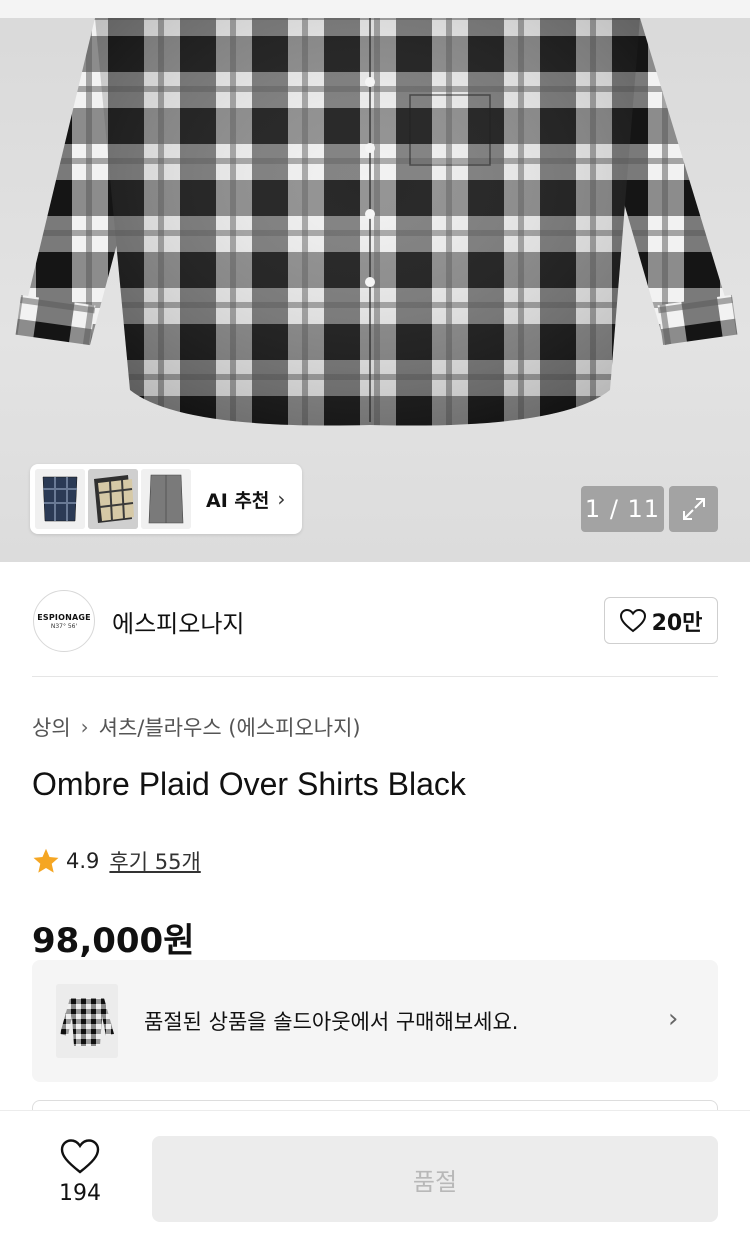 This screenshot has height=1234, width=750. What do you see at coordinates (677, 623) in the screenshot?
I see `brand-like-count: 20만` at bounding box center [677, 623].